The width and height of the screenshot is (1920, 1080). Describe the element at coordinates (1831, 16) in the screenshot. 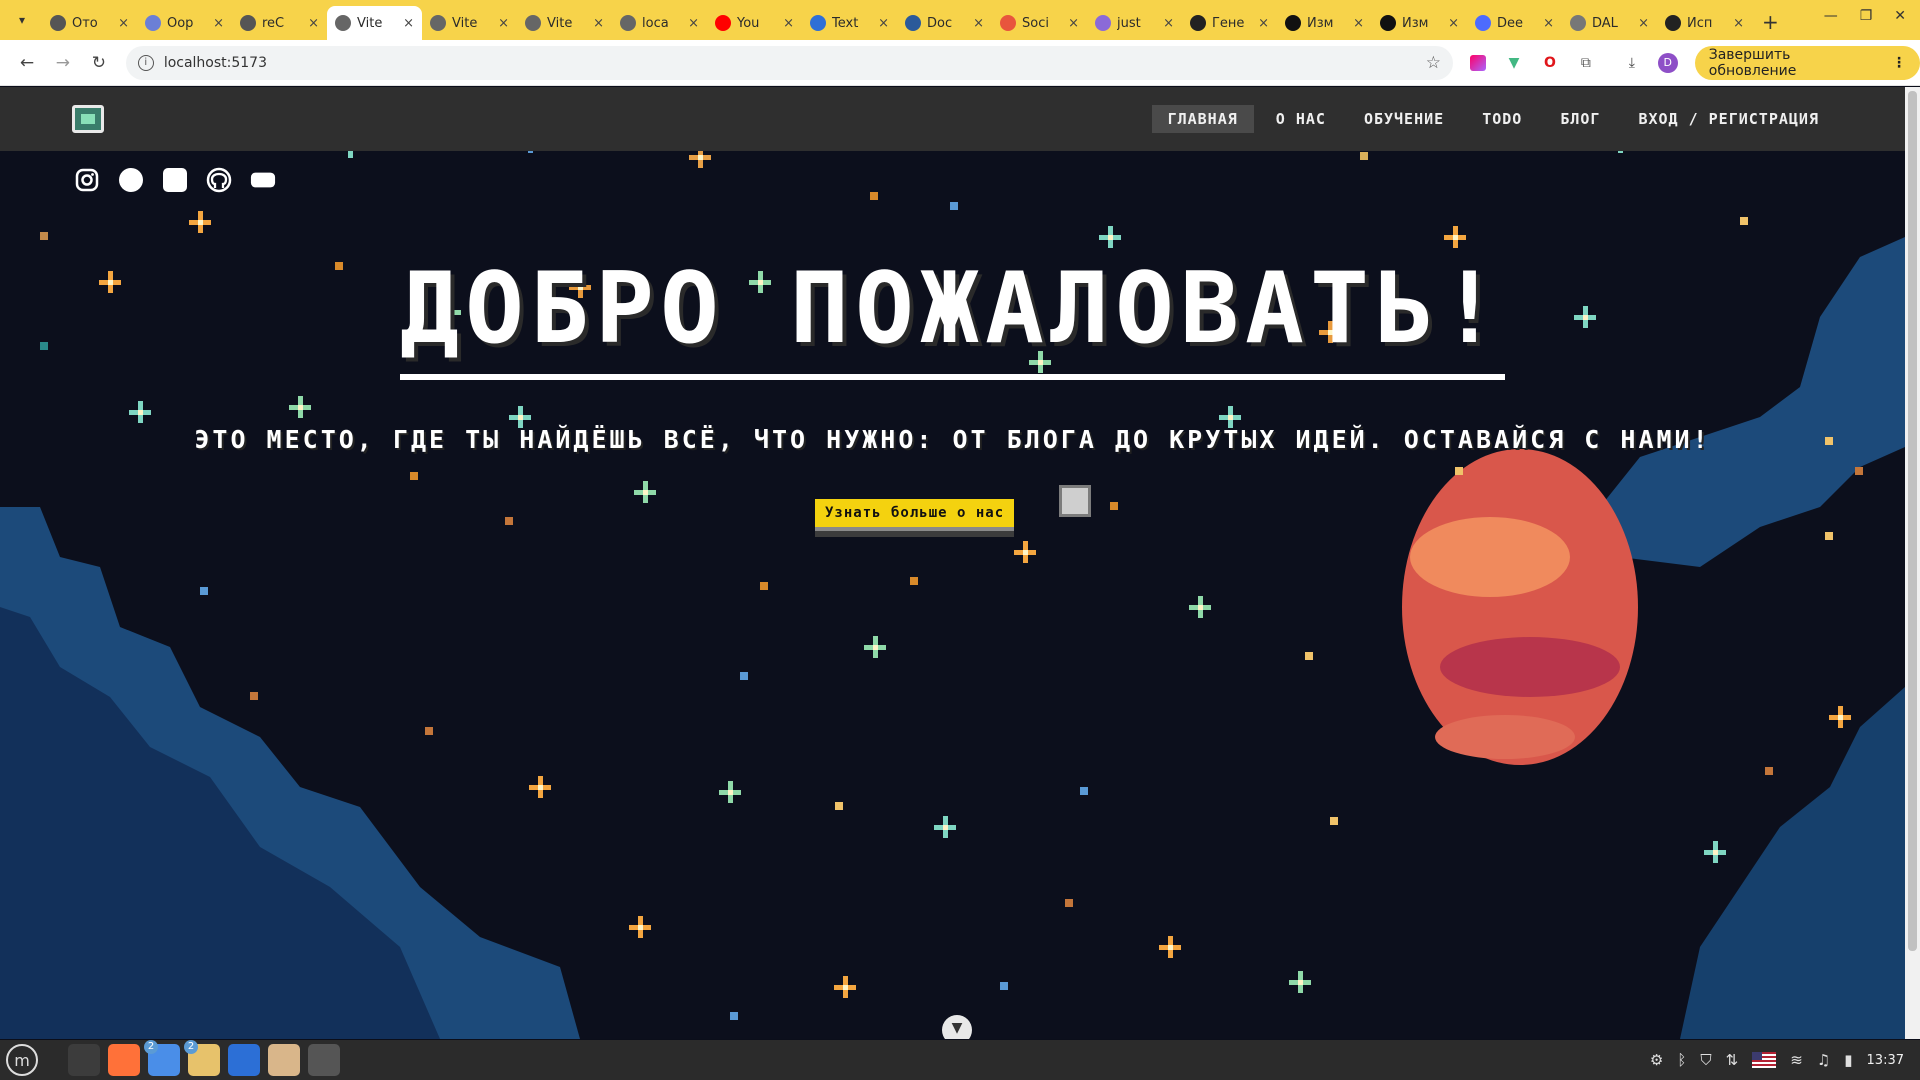

I see `minimize-icon: —` at that location.